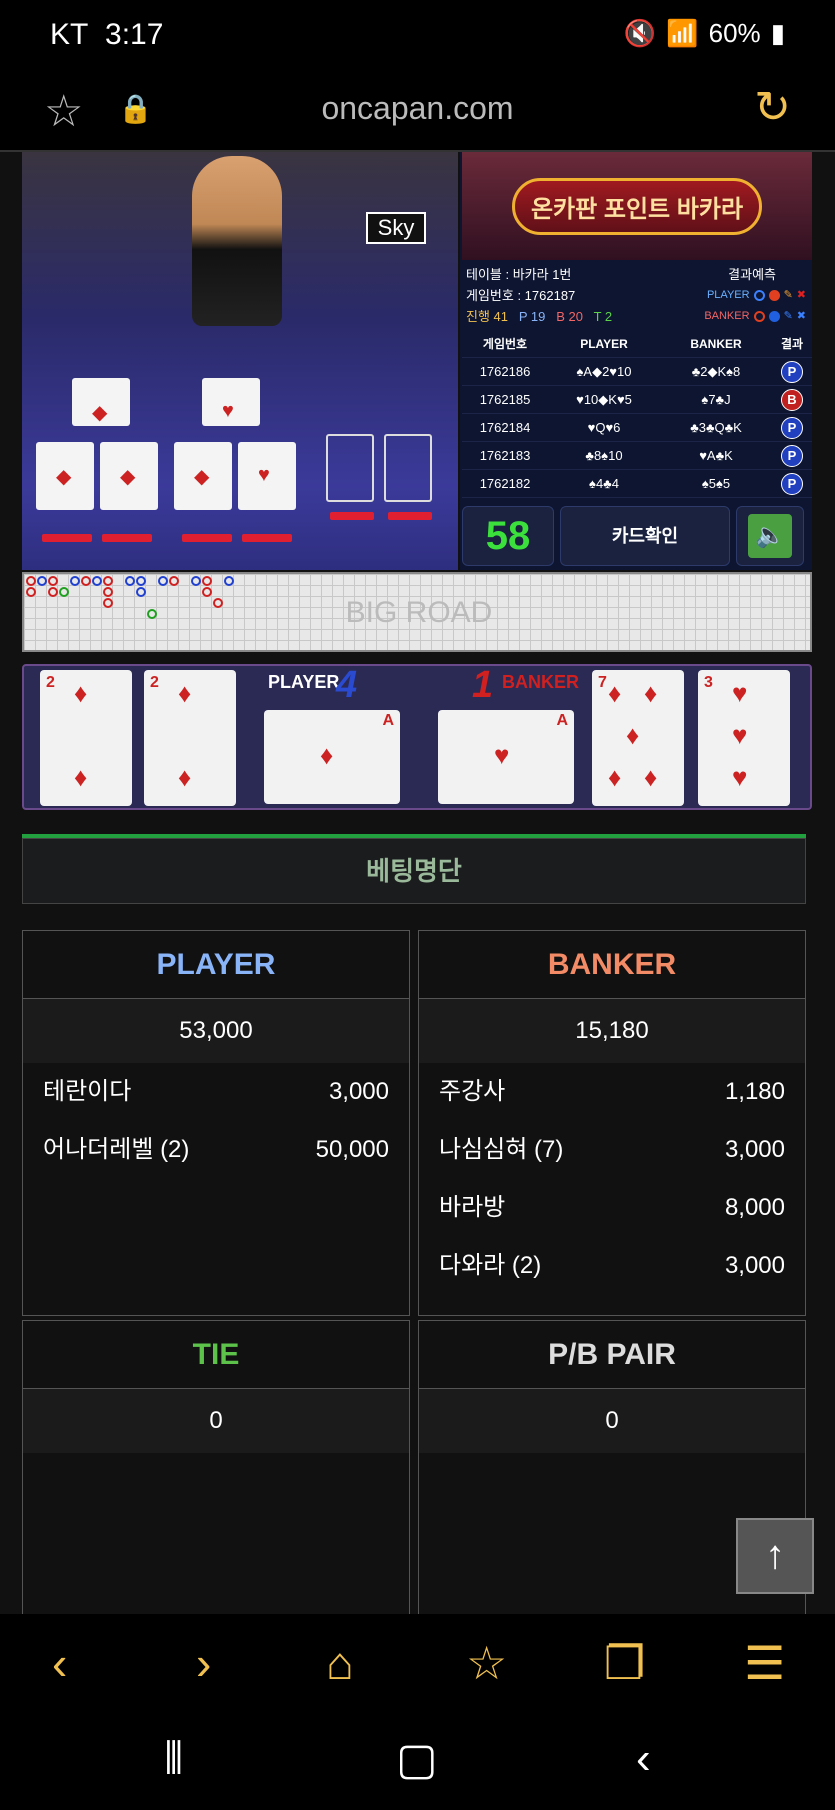  Describe the element at coordinates (86, 738) in the screenshot. I see `player-card: 2 ♦ ♦` at that location.